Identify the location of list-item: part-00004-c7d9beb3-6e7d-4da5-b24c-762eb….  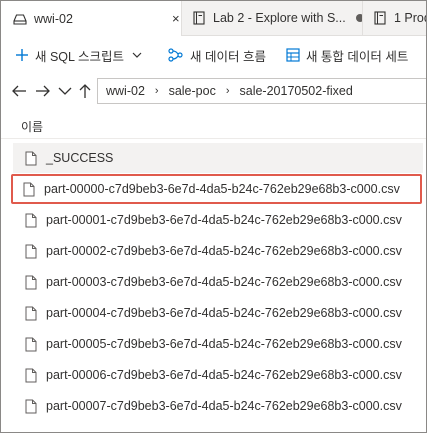
(218, 313).